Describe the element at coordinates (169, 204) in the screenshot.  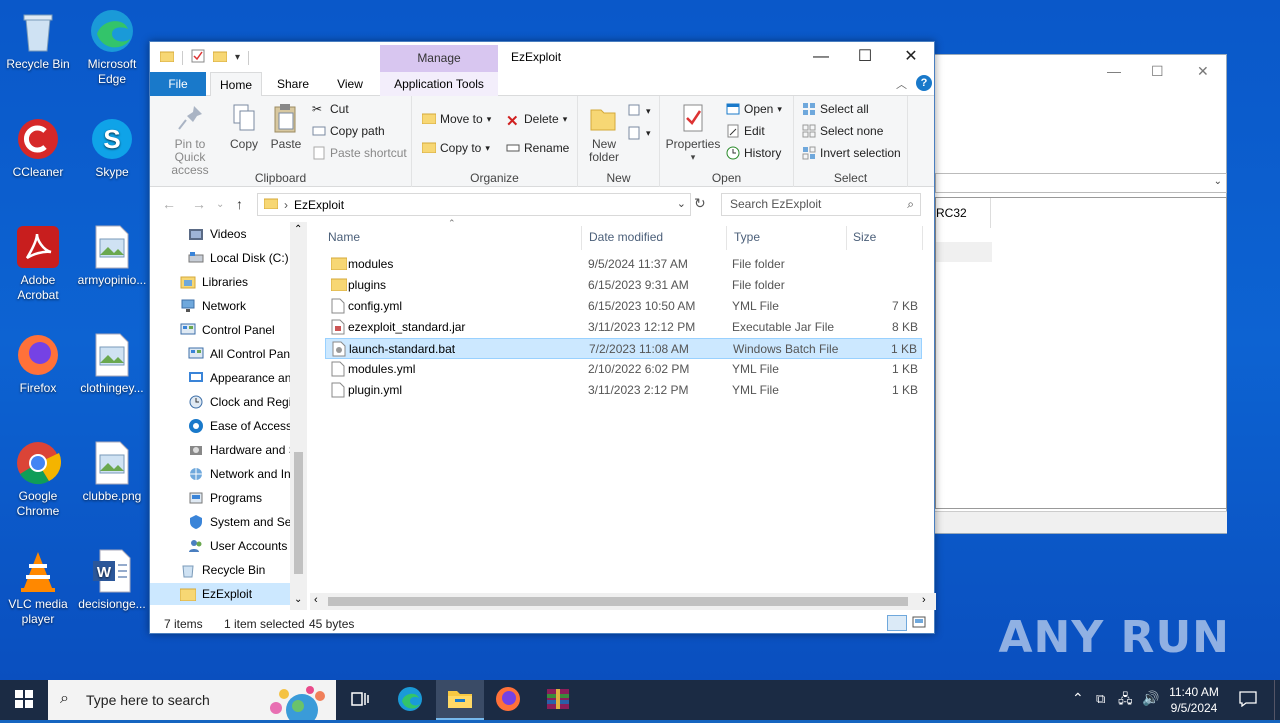
I see `back-arrow-icon: ←` at that location.